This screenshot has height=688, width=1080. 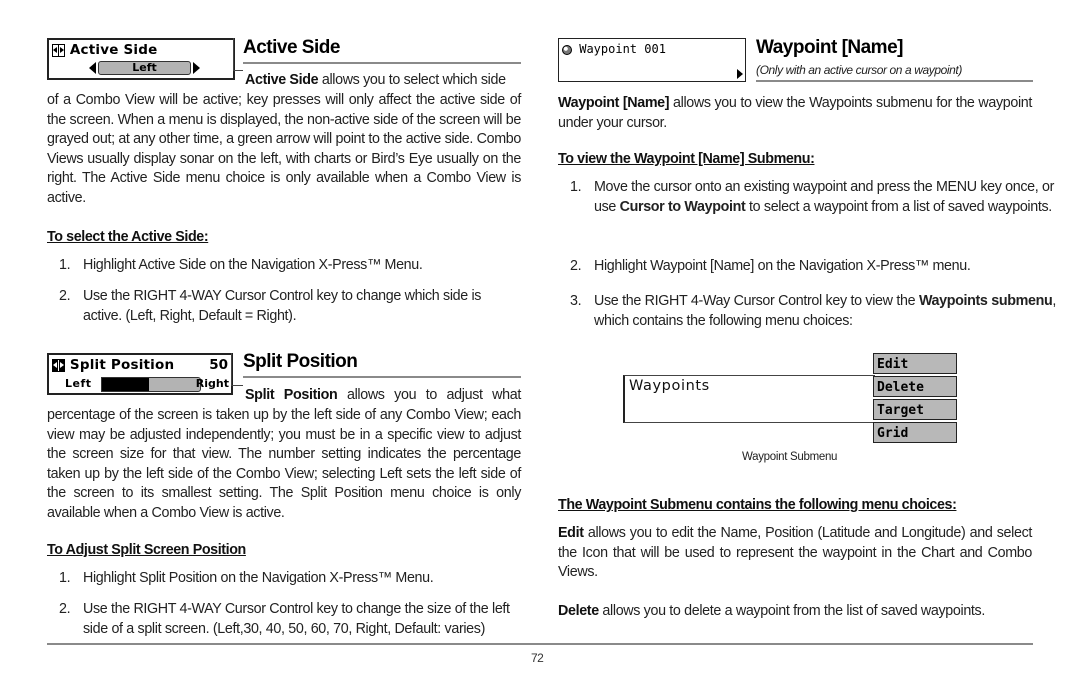 What do you see at coordinates (291, 395) in the screenshot?
I see `term-bold: Split Position` at bounding box center [291, 395].